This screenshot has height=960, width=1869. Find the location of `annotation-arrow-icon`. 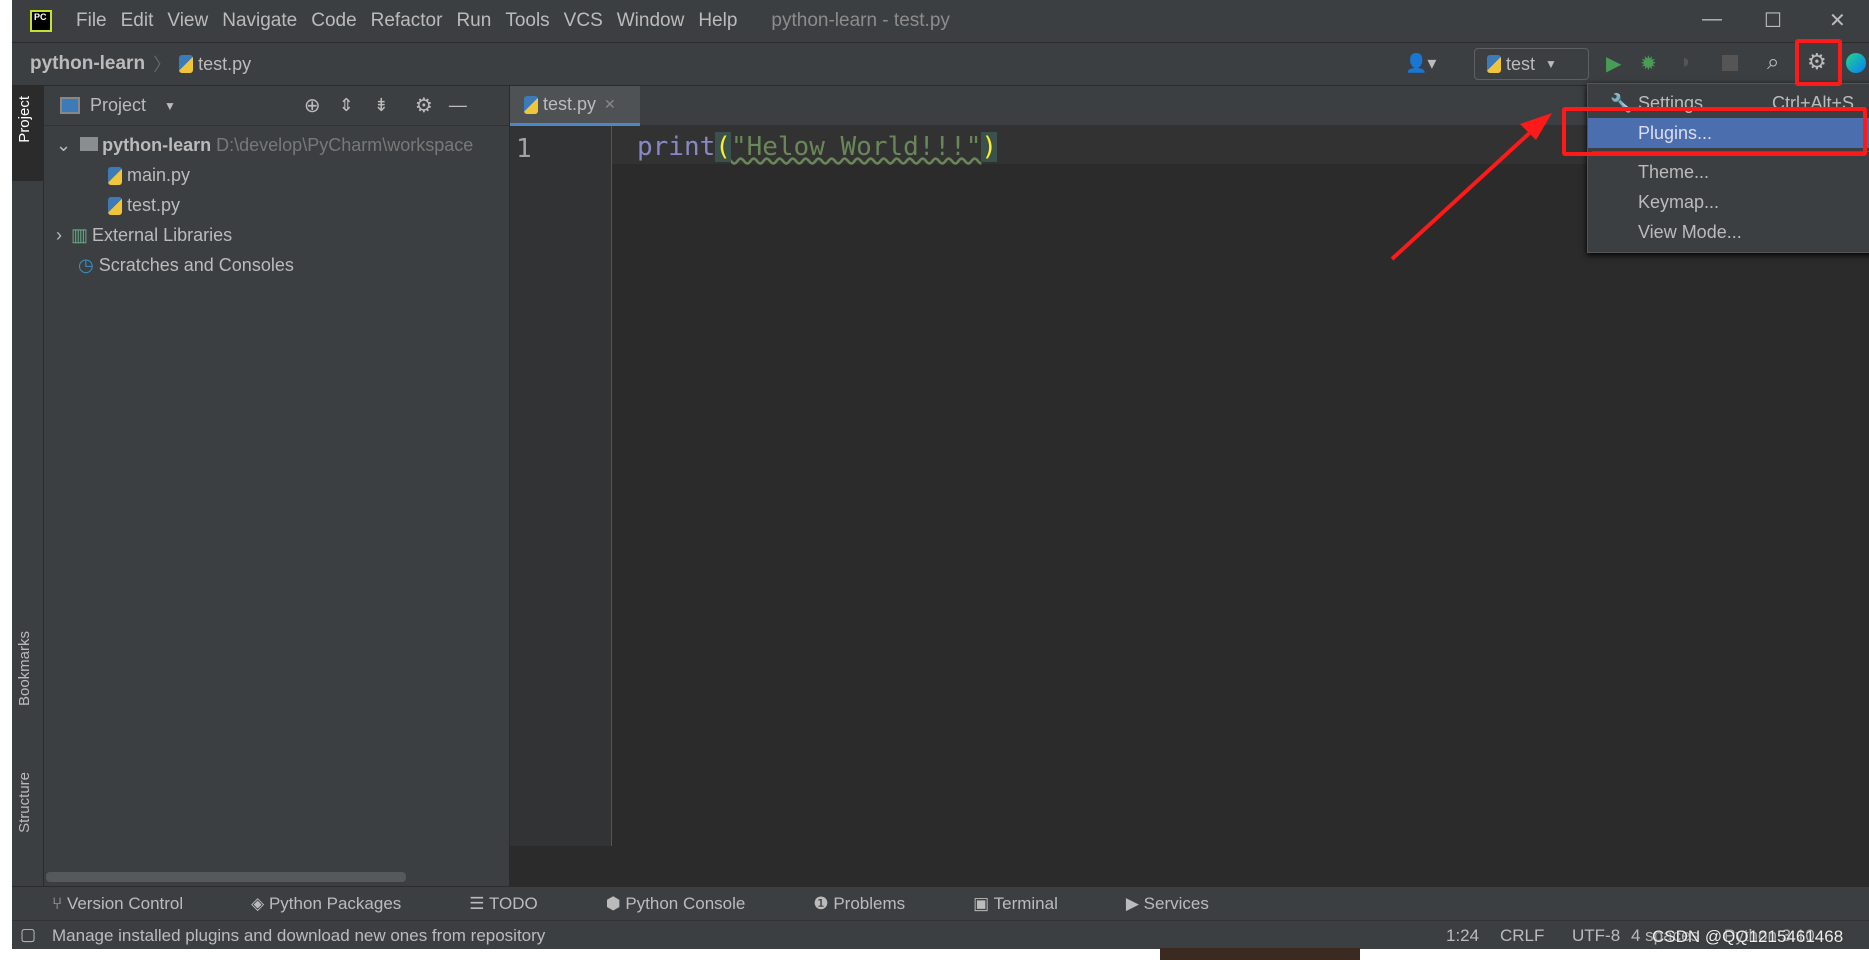

annotation-arrow-icon is located at coordinates (1471, 187).